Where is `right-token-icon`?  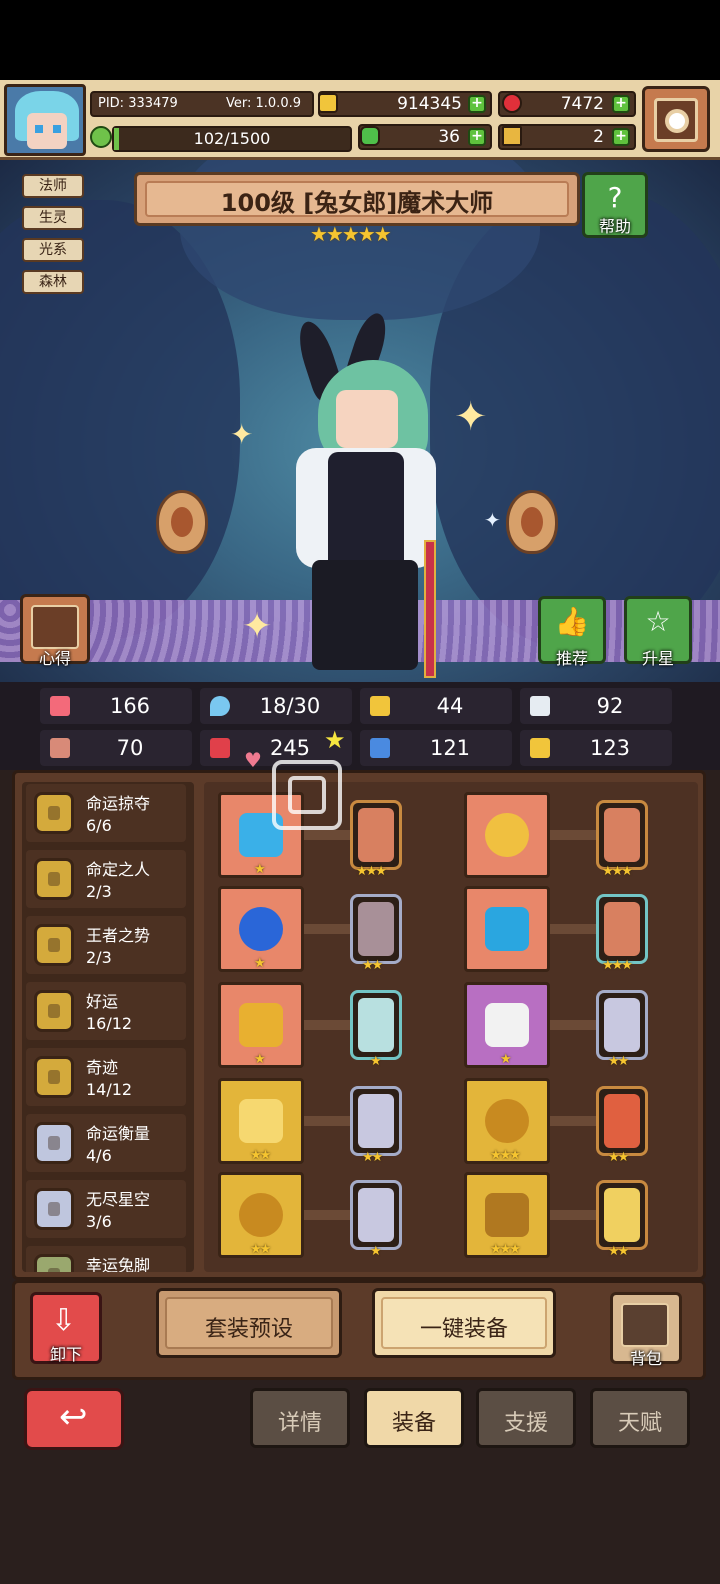
right-token-icon is located at coordinates (532, 522).